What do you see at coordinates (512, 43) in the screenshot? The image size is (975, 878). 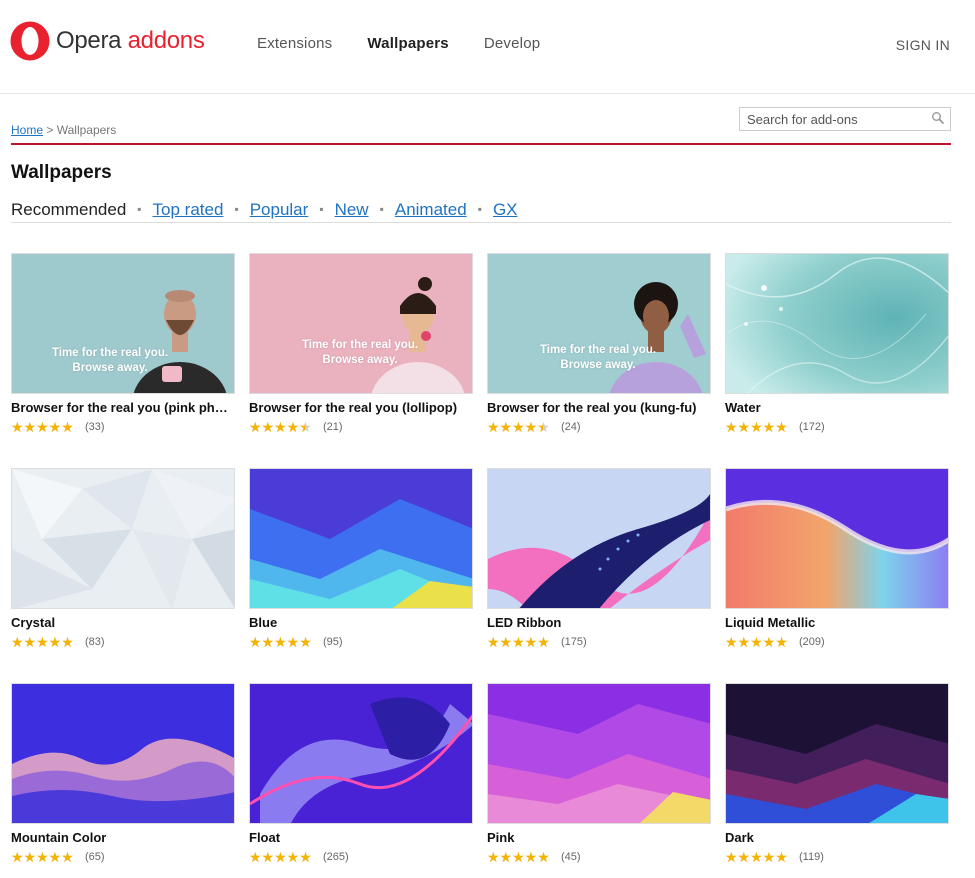 I see `nav-develop: Develop` at bounding box center [512, 43].